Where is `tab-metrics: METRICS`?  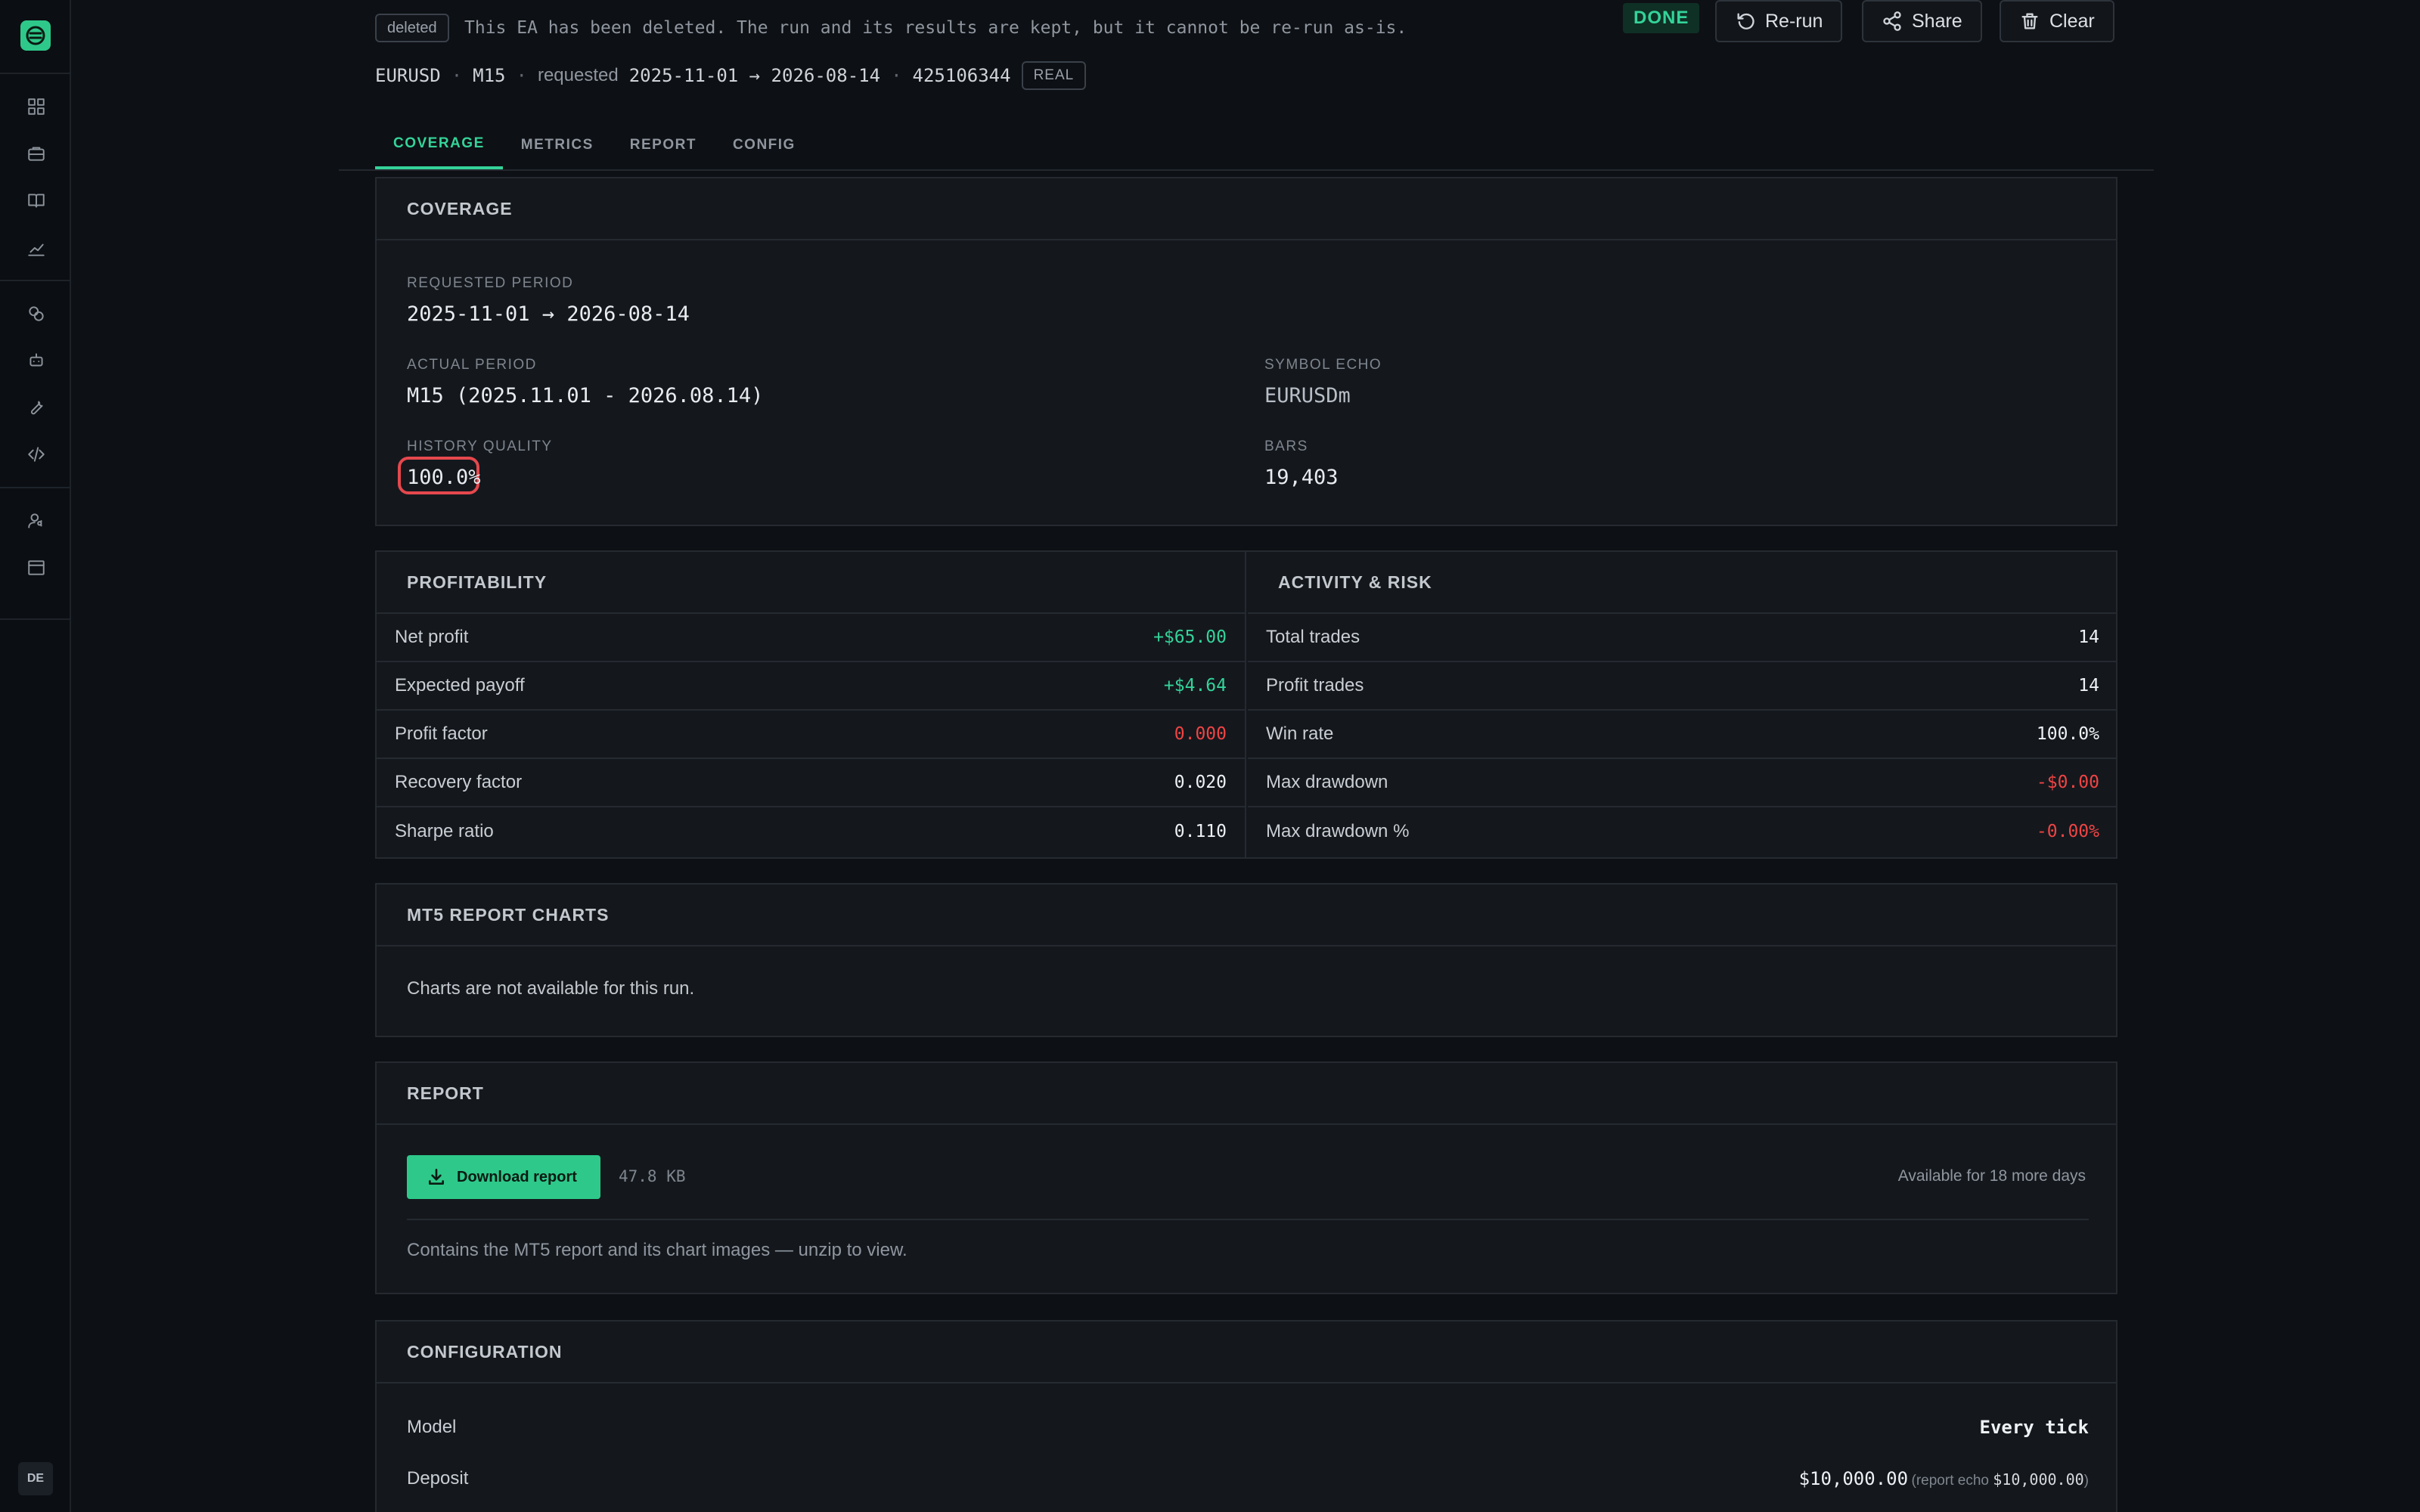
tab-metrics: METRICS is located at coordinates (557, 145).